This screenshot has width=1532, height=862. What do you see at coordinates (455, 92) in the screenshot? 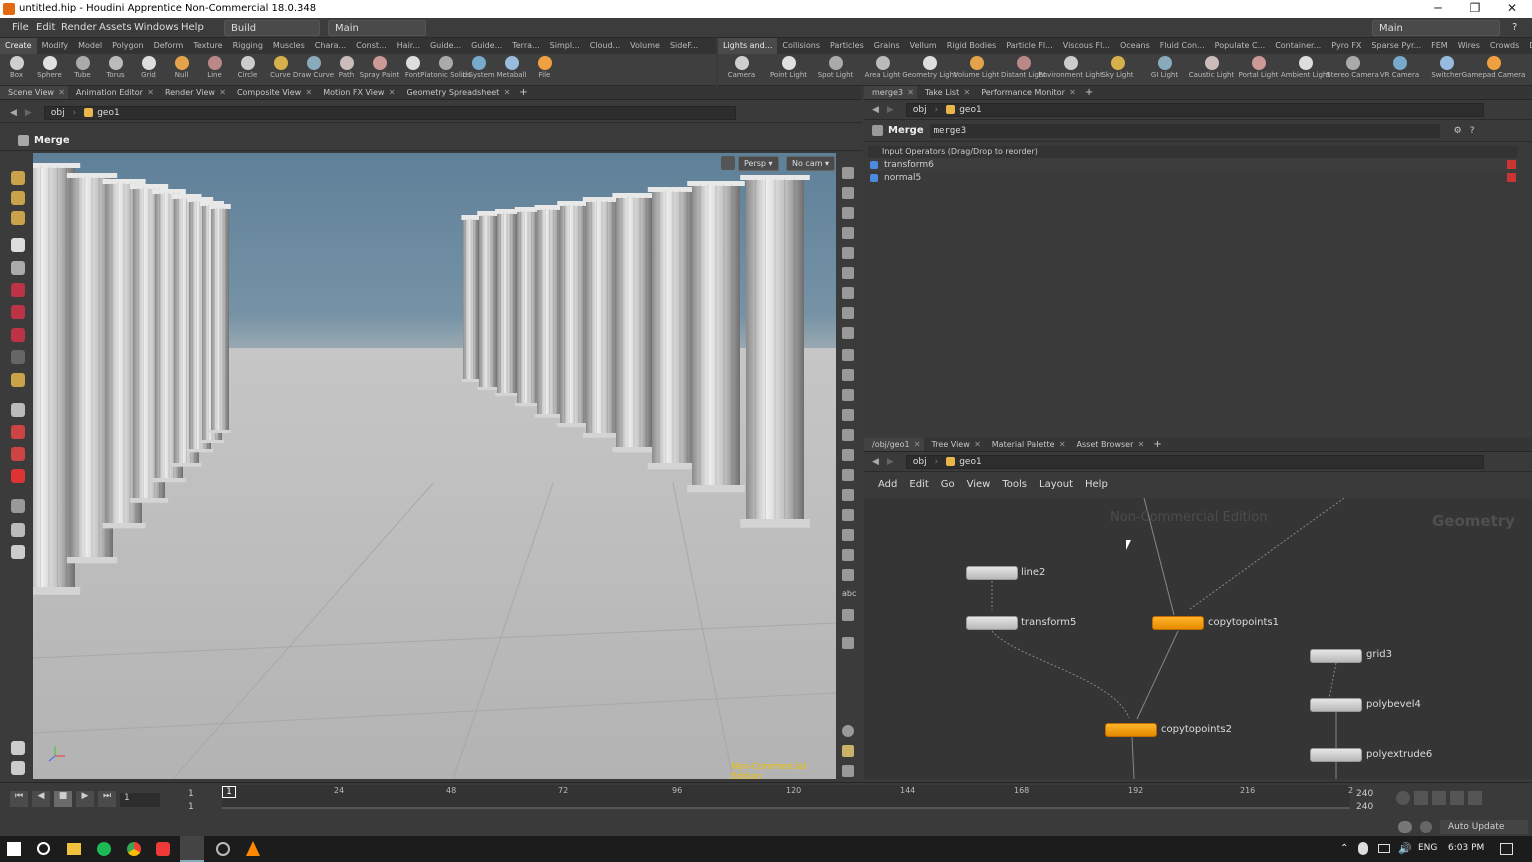
I see `pane-tab: Geometry Spreadsheet ✕` at bounding box center [455, 92].